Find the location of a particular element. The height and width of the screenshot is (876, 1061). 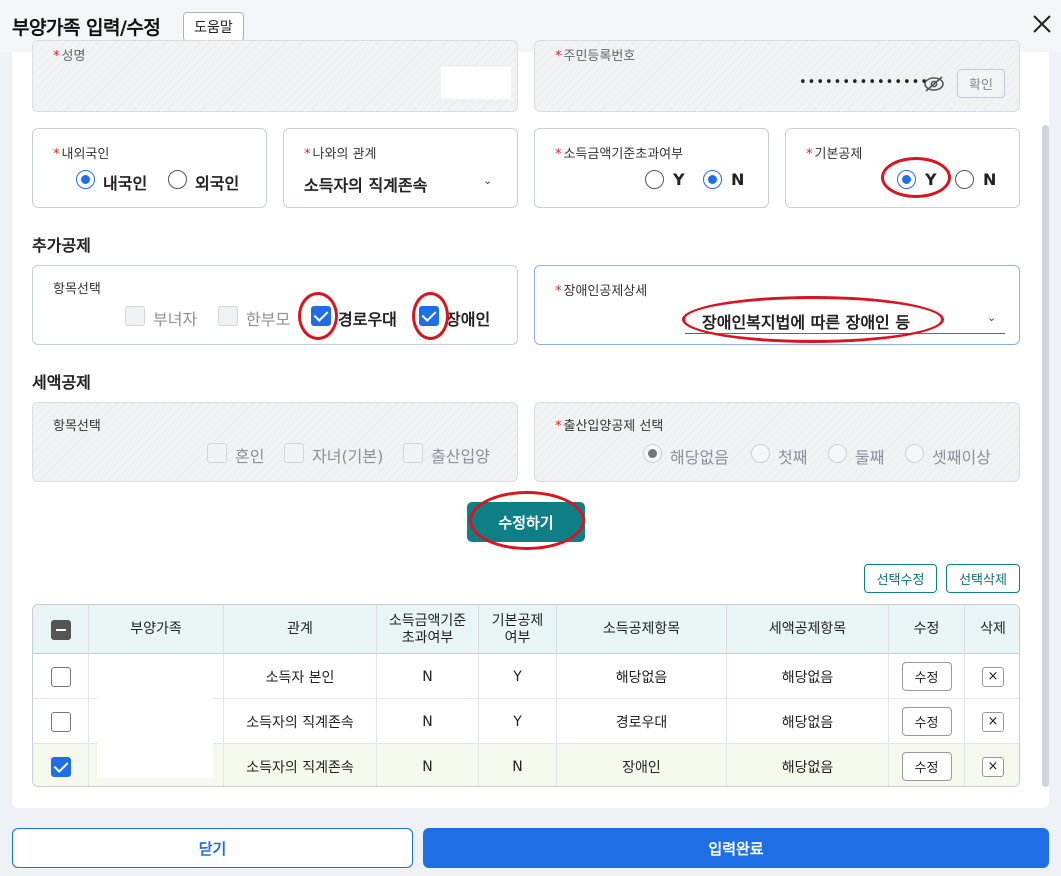

header-basic: 기본공제 여부 is located at coordinates (518, 629).